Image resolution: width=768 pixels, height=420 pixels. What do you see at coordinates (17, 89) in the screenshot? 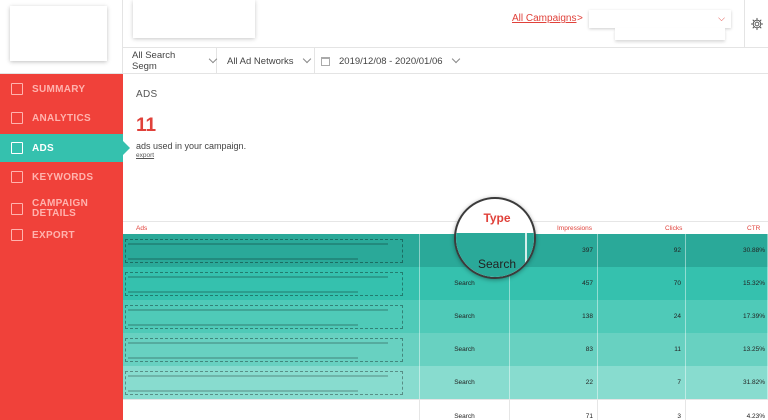
I see `summary-icon` at bounding box center [17, 89].